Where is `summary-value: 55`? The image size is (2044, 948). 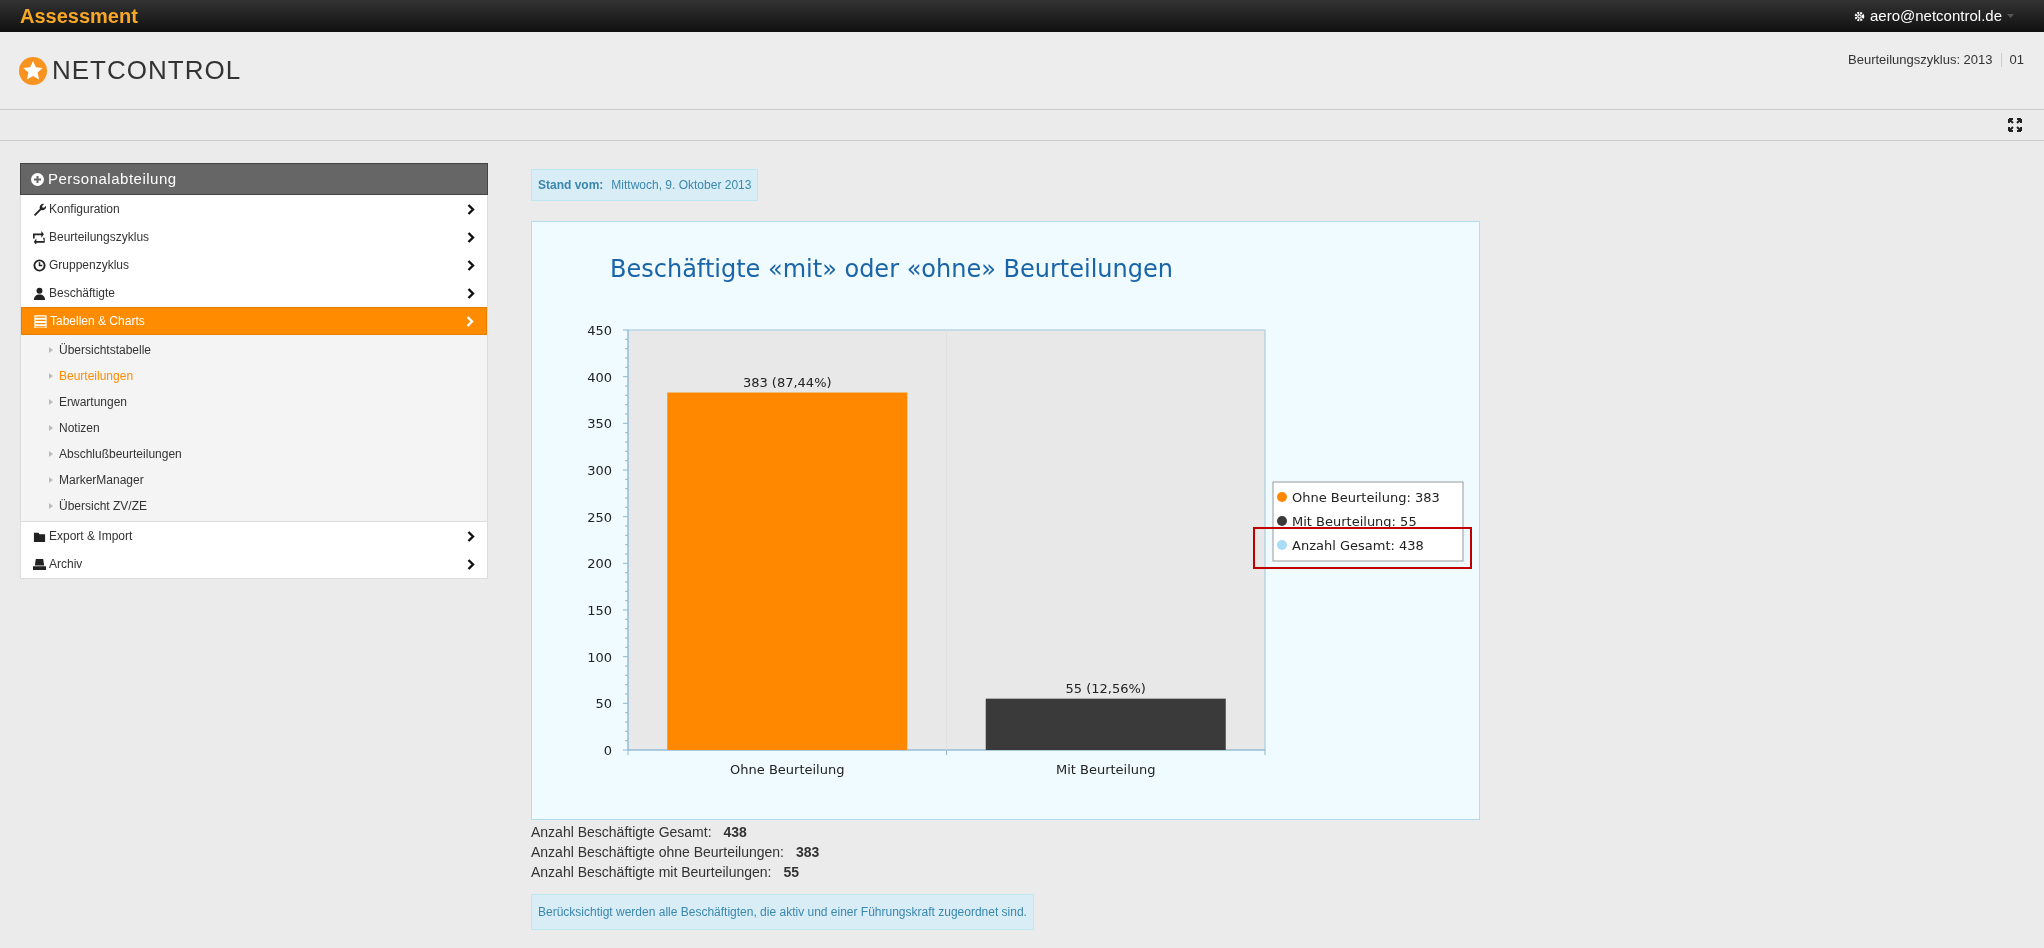 summary-value: 55 is located at coordinates (791, 872).